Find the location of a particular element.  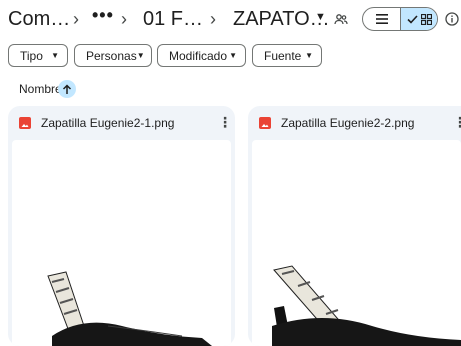

filter-source-chip: Fuente ▼ is located at coordinates (287, 55).